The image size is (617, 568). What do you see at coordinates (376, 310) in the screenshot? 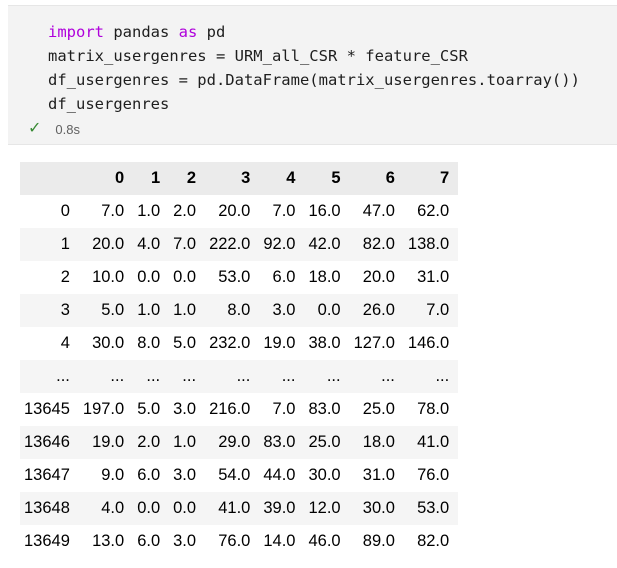
I see `table-cell: 26.0` at bounding box center [376, 310].